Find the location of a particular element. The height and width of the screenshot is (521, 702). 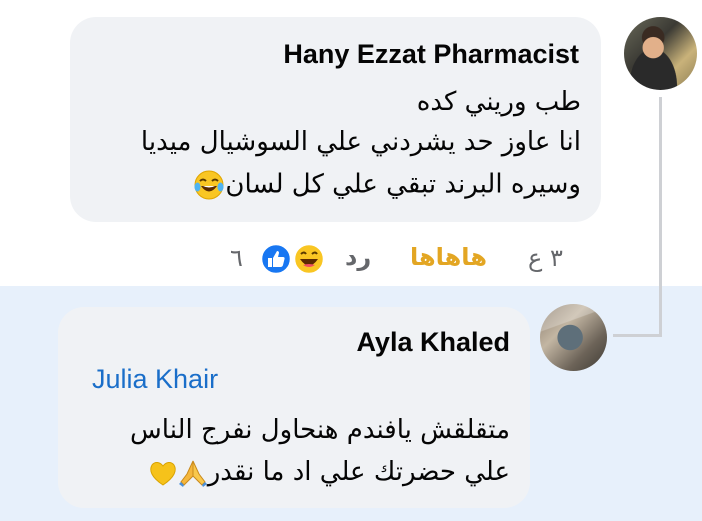

comment-author: Hany Ezzat Pharmacist is located at coordinates (431, 54).